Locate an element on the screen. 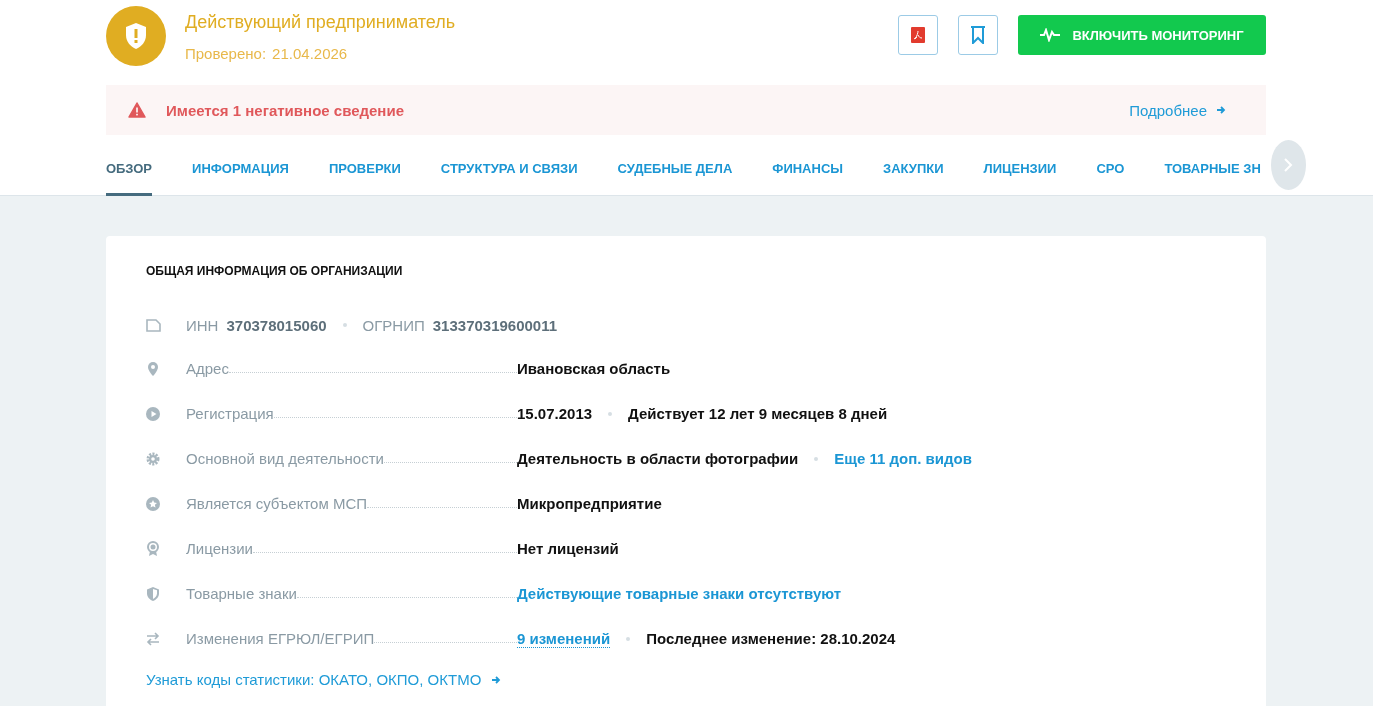 This screenshot has width=1373, height=706. medal-icon is located at coordinates (154, 548).